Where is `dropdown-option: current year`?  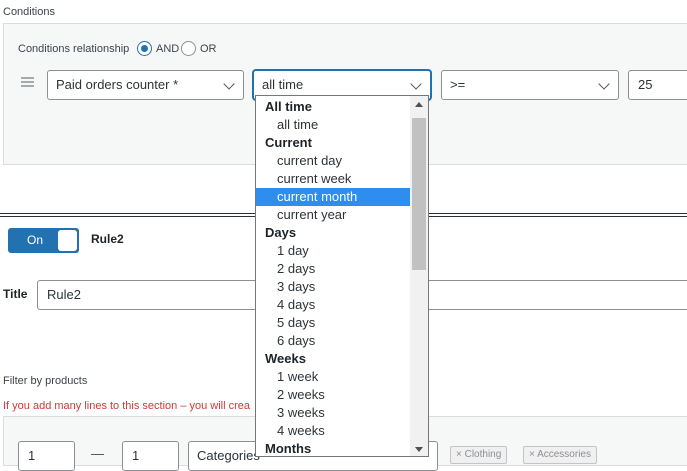 dropdown-option: current year is located at coordinates (333, 215).